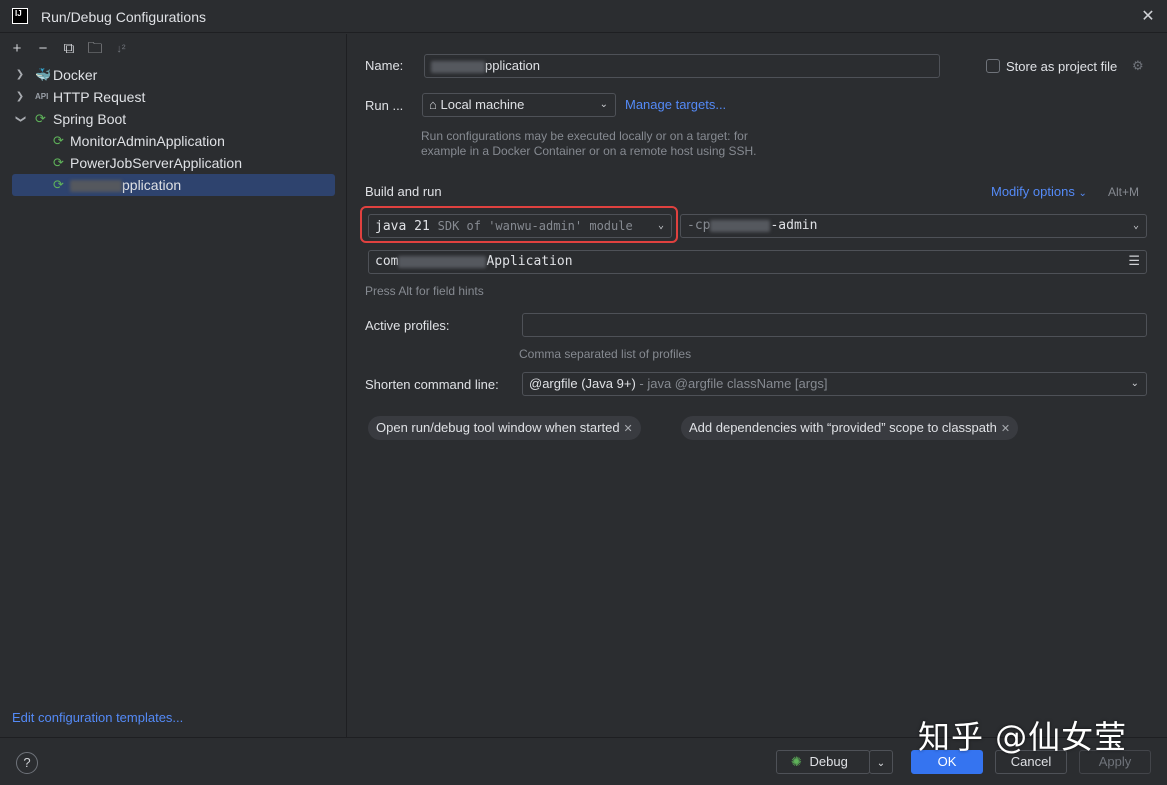 This screenshot has height=785, width=1167. Describe the element at coordinates (75, 75) in the screenshot. I see `tree-item-label: Docker` at that location.